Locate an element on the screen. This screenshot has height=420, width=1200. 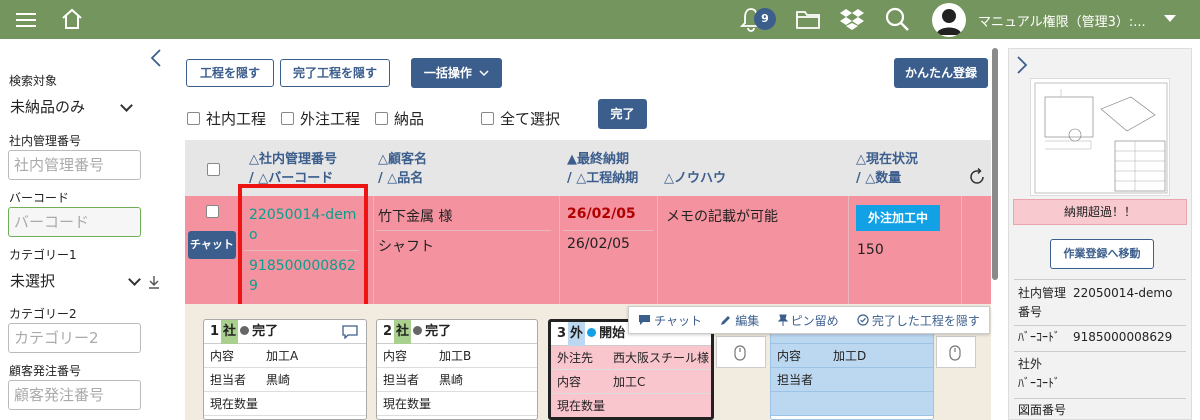
category2-input: カテゴリー2 is located at coordinates (74, 338).